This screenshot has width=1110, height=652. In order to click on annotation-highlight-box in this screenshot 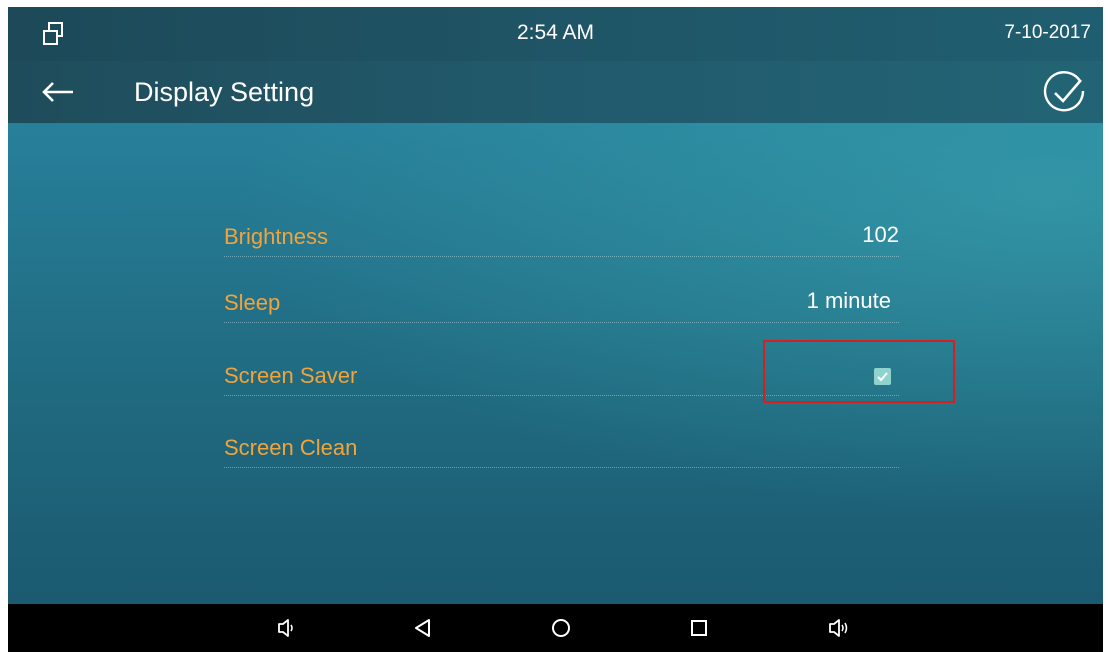, I will do `click(859, 371)`.